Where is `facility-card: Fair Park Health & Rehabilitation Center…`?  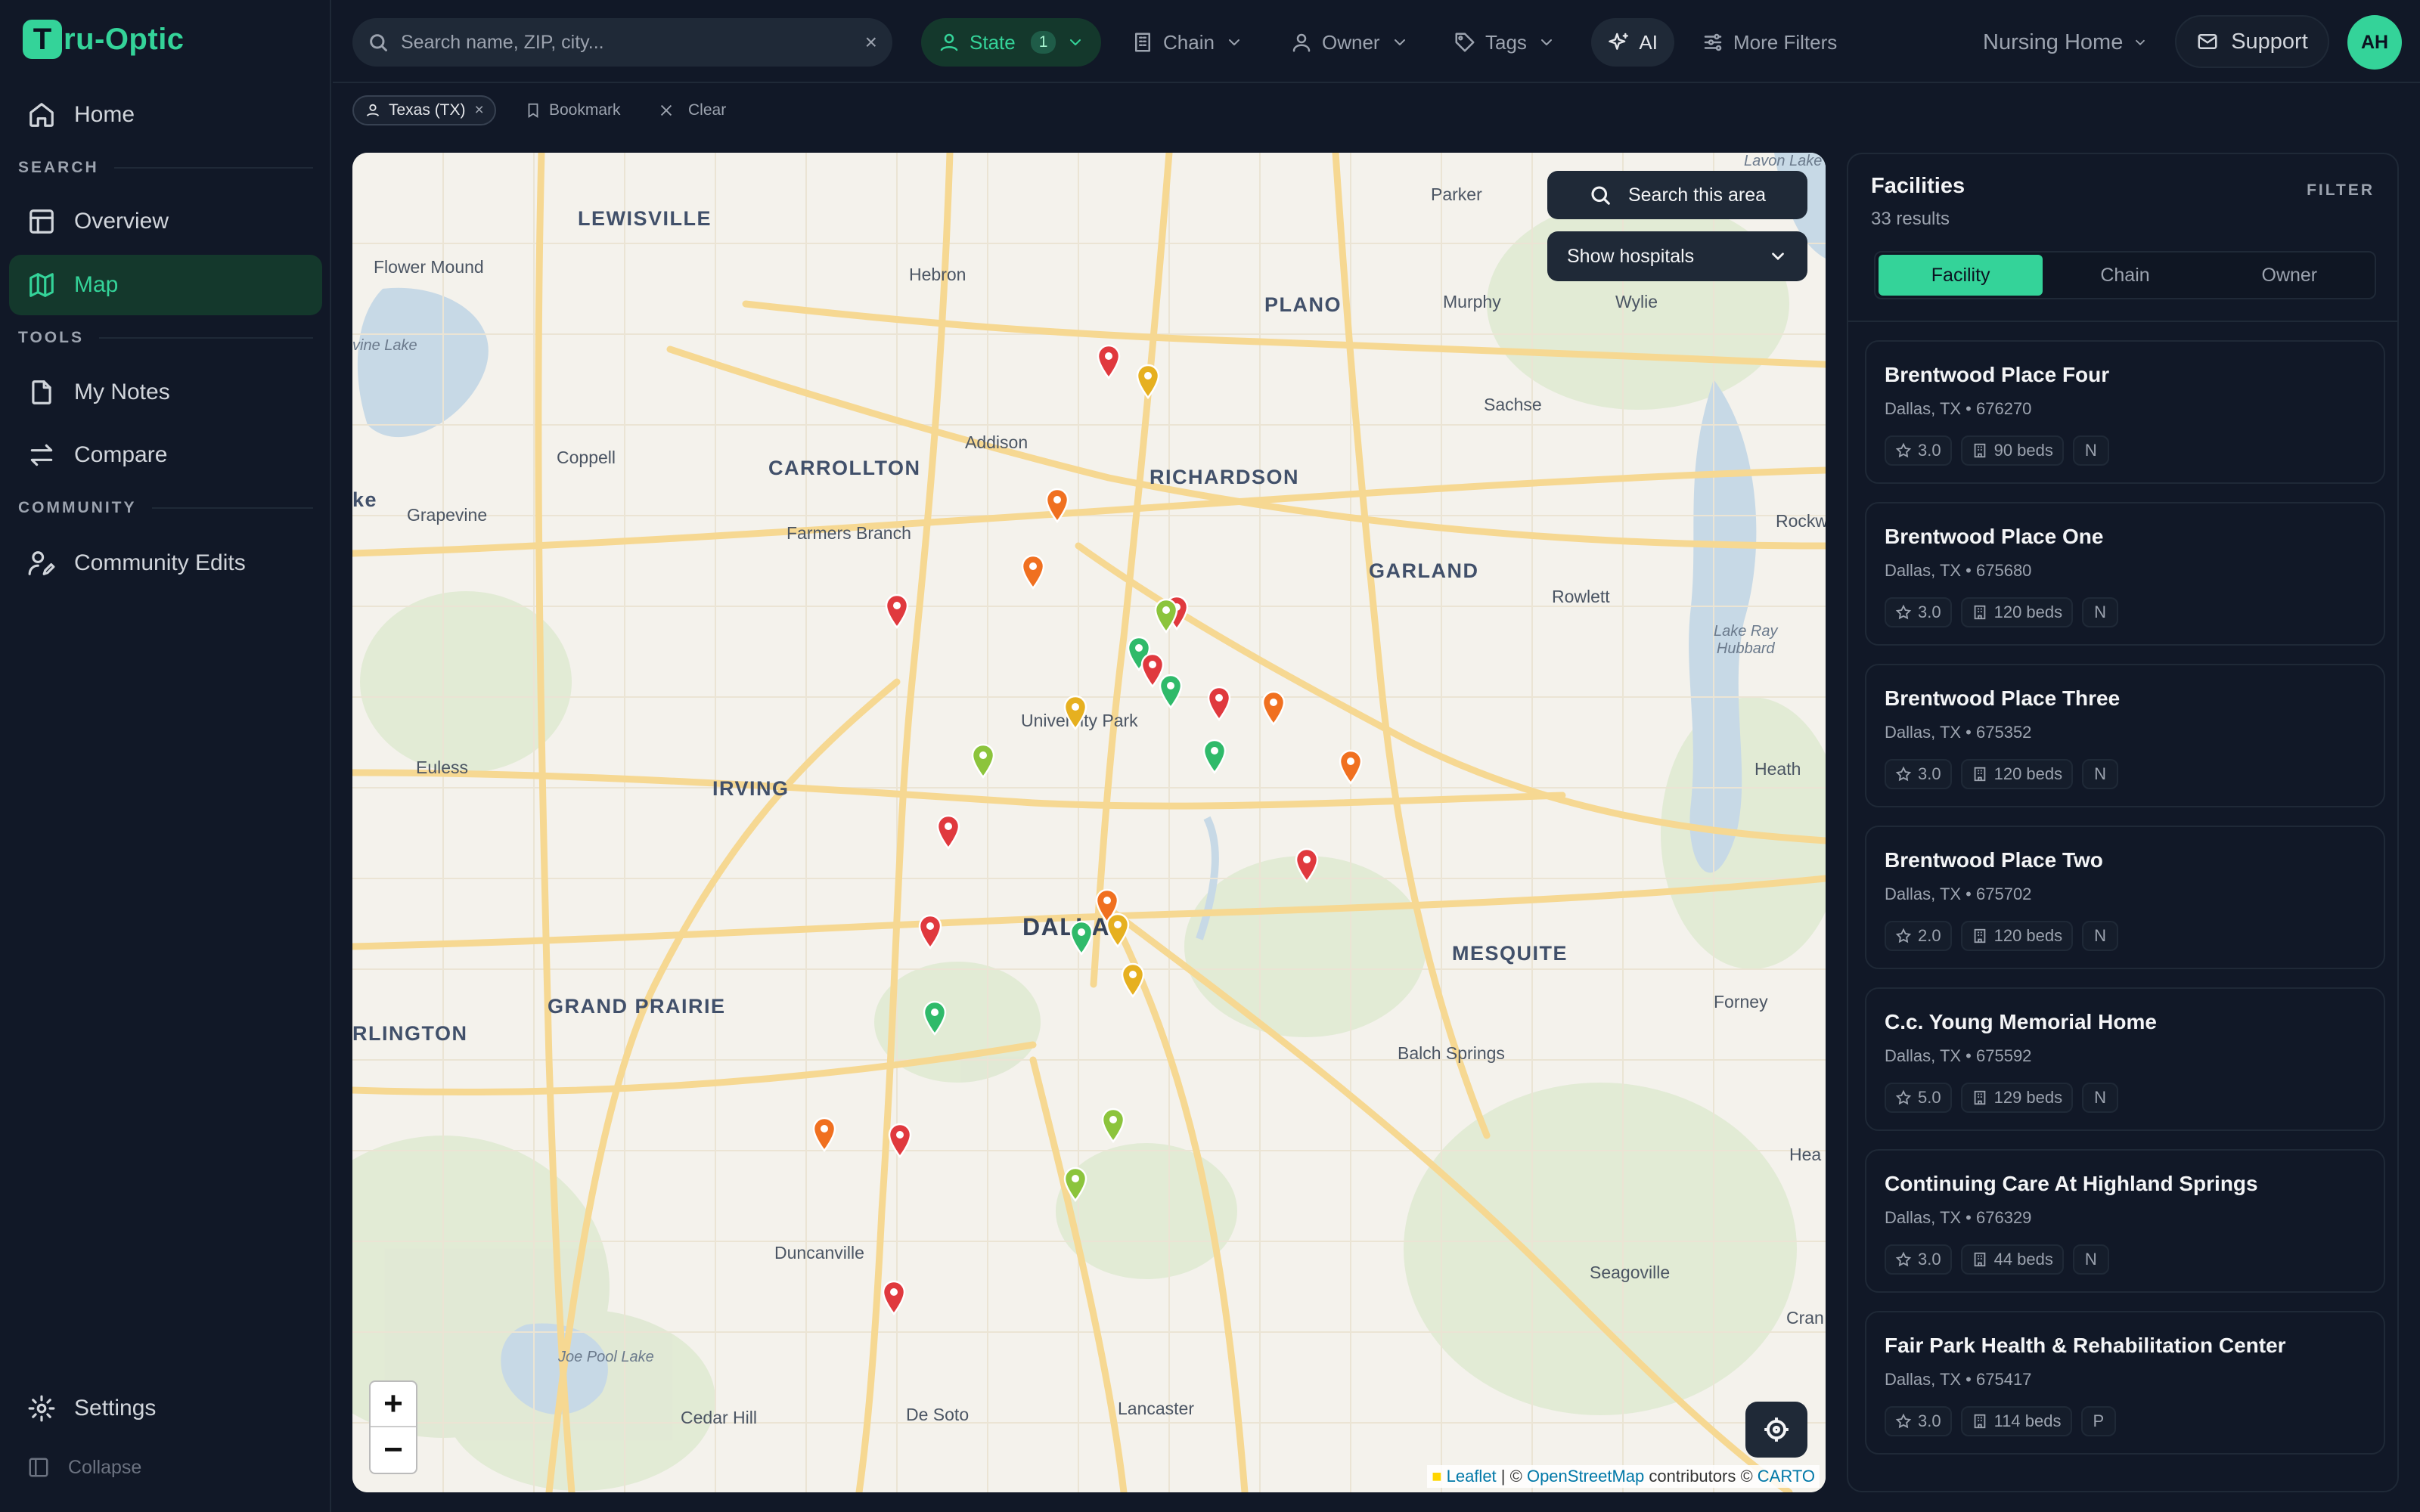 facility-card: Fair Park Health & Rehabilitation Center… is located at coordinates (2125, 1383).